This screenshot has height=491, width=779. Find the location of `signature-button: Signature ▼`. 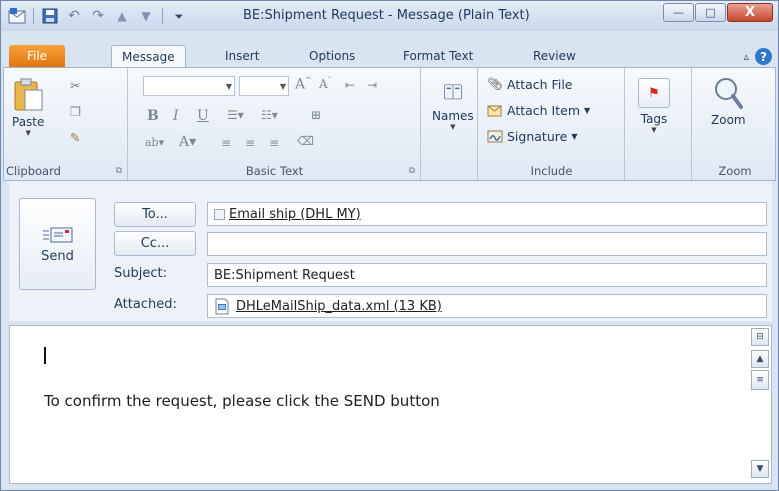

signature-button: Signature ▼ is located at coordinates (532, 136).